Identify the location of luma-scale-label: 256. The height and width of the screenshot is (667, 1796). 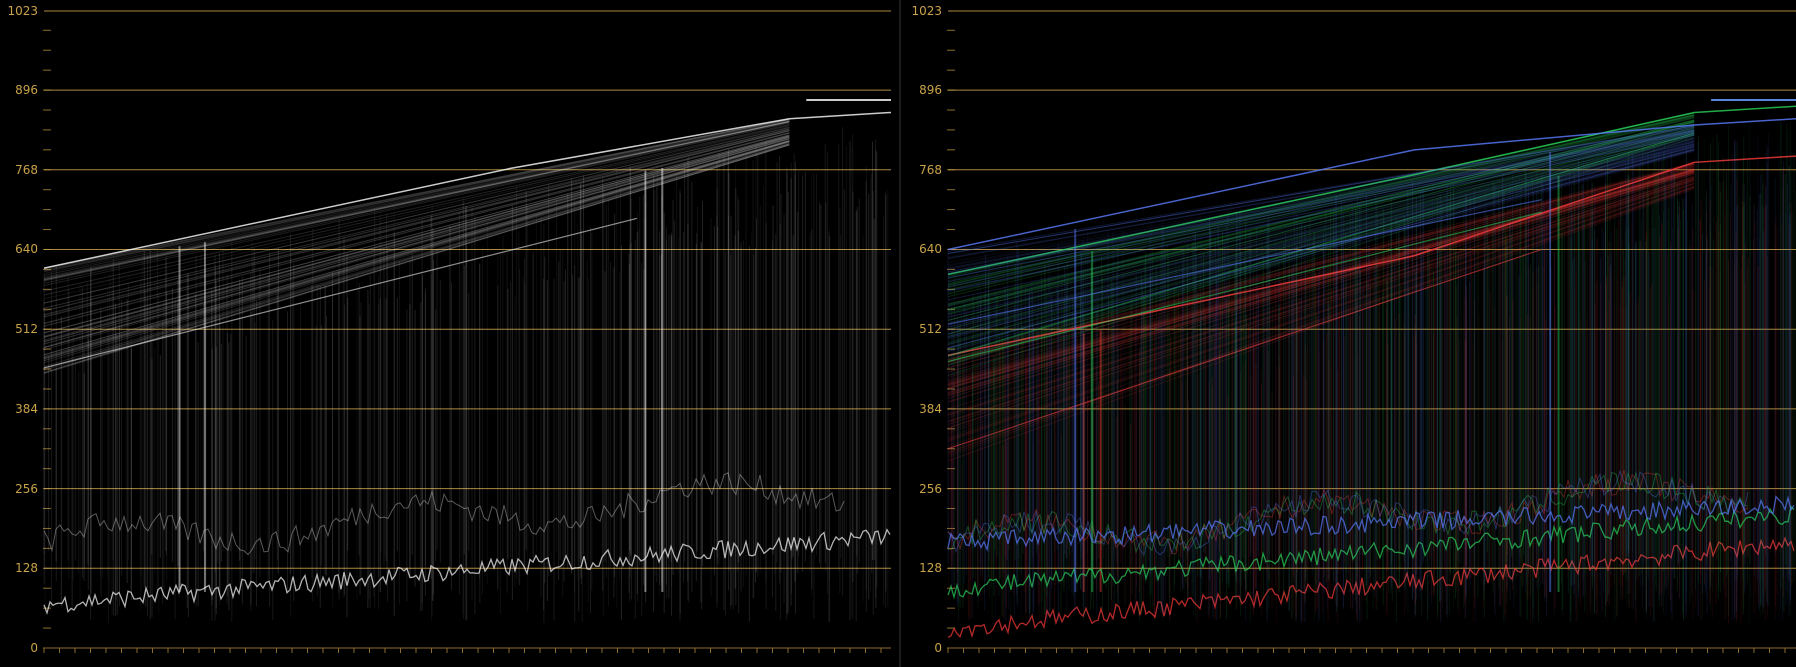
(26, 488).